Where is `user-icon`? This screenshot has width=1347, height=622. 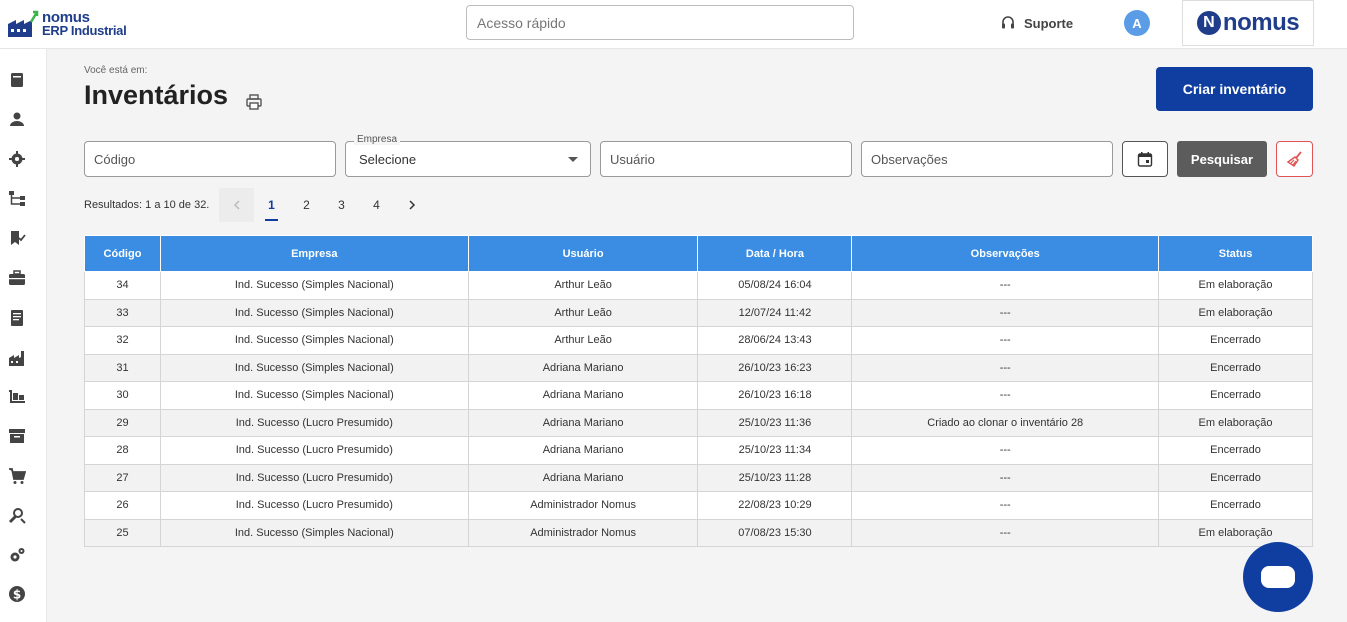
user-icon is located at coordinates (17, 119).